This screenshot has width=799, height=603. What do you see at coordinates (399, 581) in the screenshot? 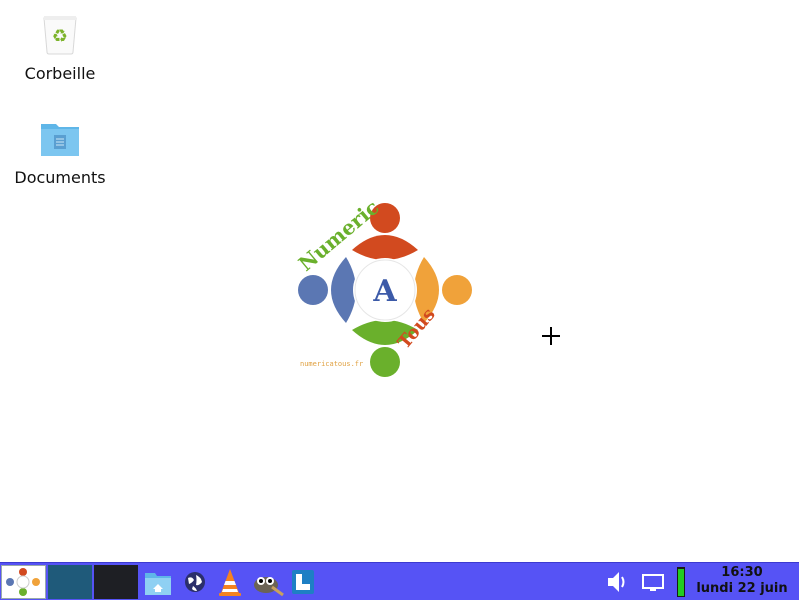
I see `taskbar: 16:30 lundi 22 juin` at bounding box center [399, 581].